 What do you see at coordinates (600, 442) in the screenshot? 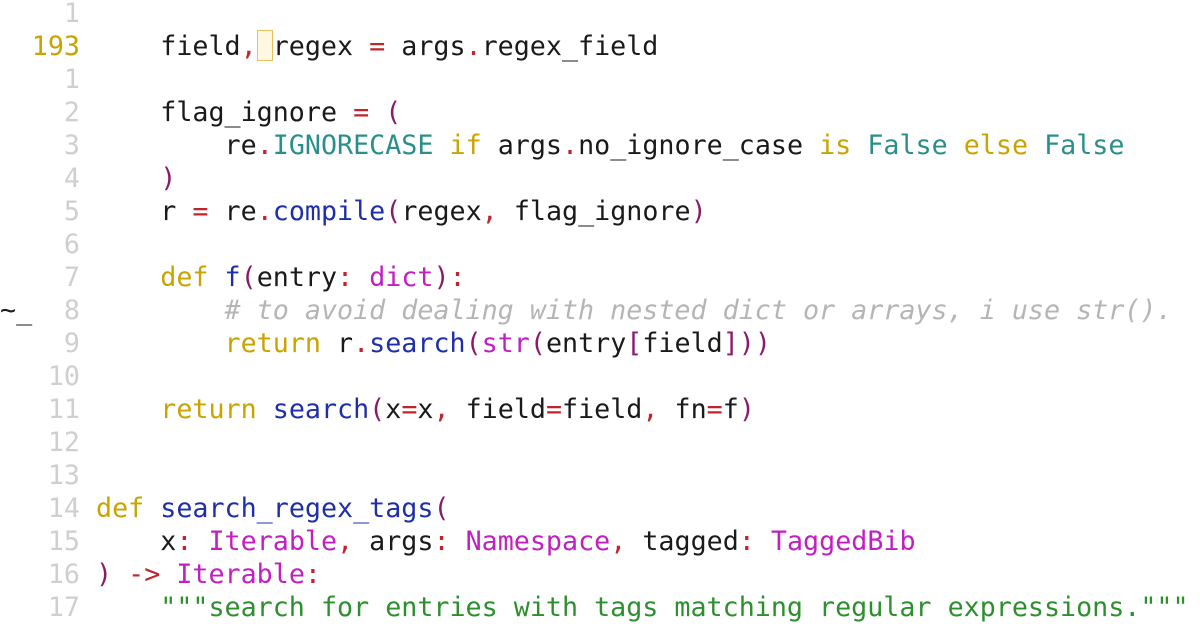
I see `code-line: 12` at bounding box center [600, 442].